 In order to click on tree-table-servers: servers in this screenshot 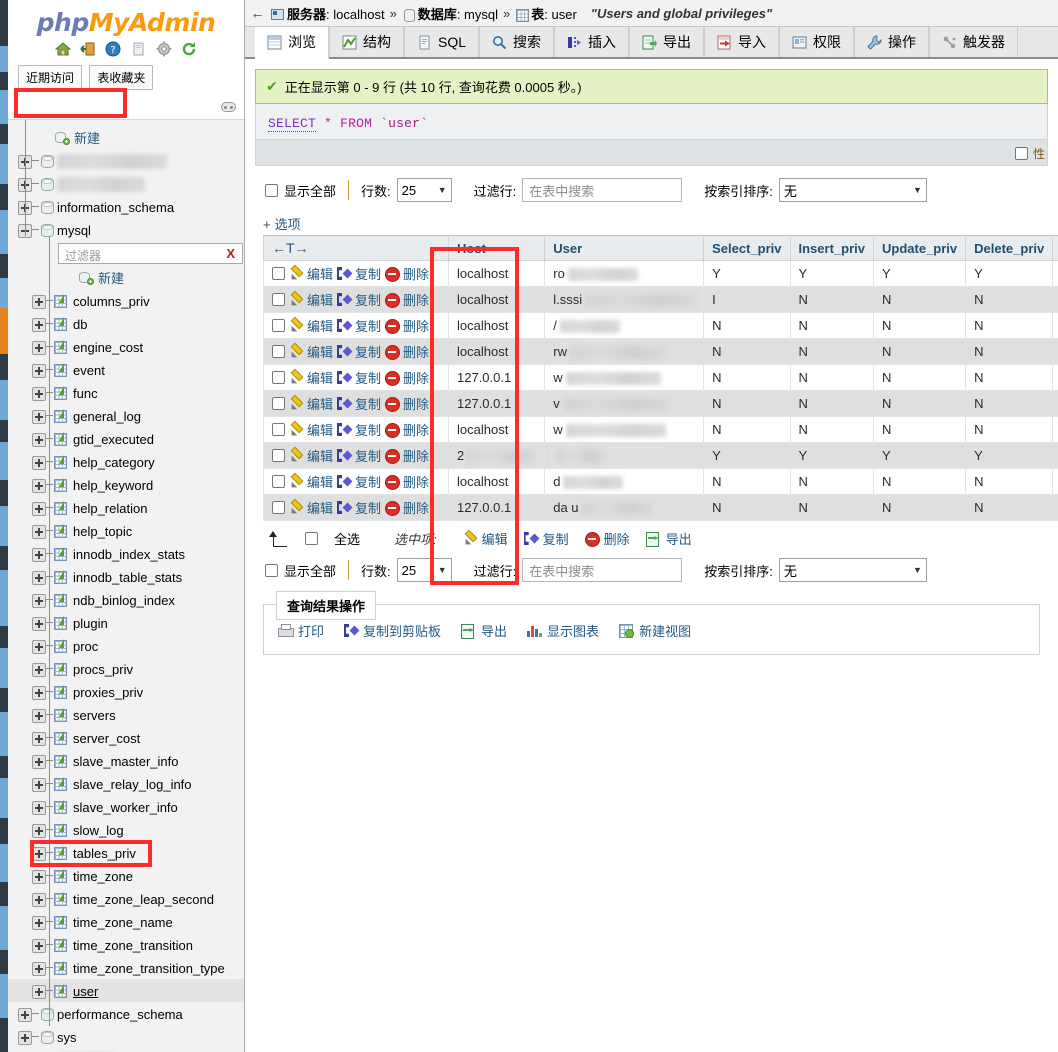, I will do `click(126, 714)`.